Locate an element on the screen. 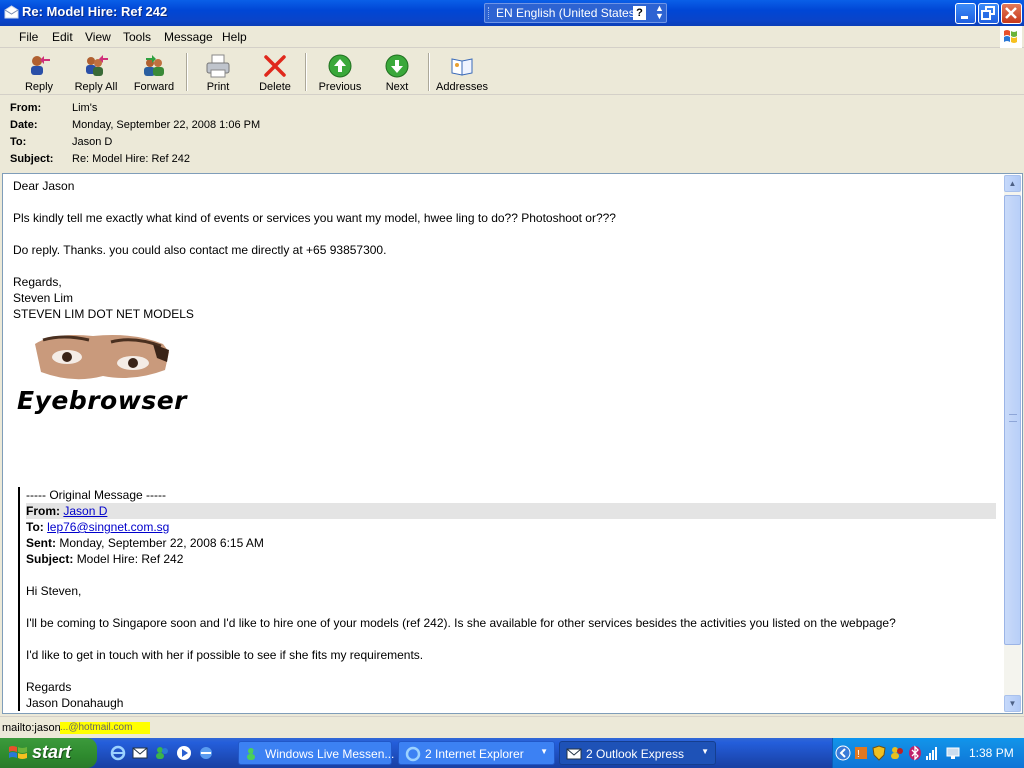 The width and height of the screenshot is (1024, 768). reply-icon is located at coordinates (40, 65).